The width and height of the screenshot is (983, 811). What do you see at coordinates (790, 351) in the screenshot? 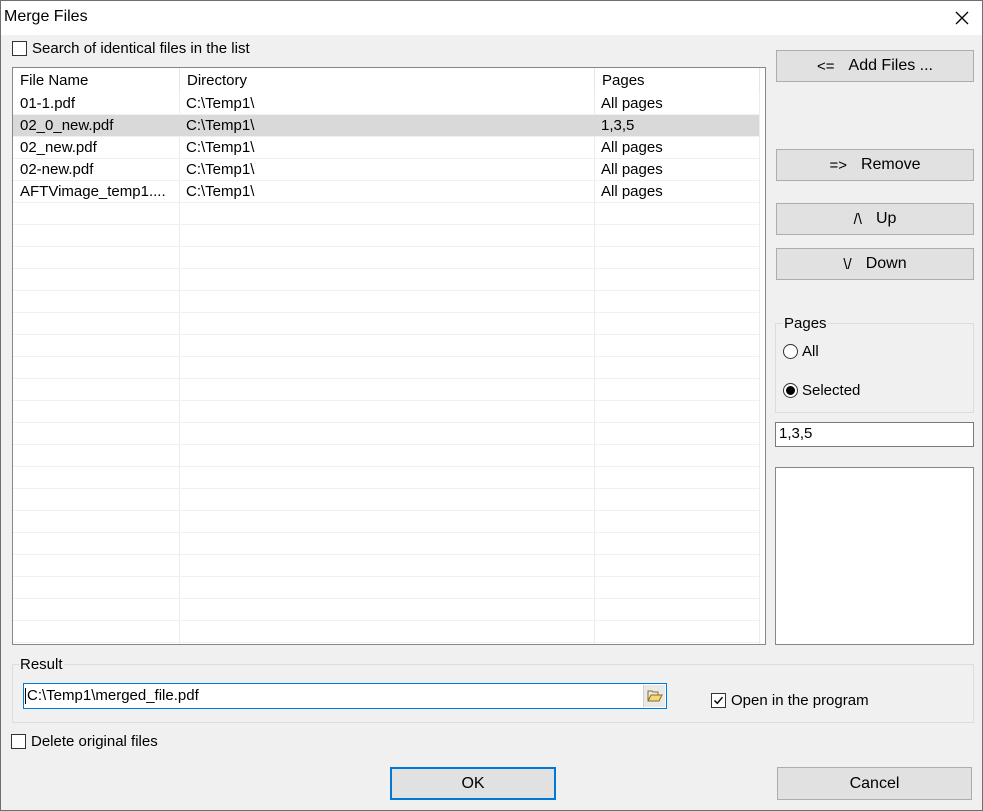
I see `pages-all-radio` at bounding box center [790, 351].